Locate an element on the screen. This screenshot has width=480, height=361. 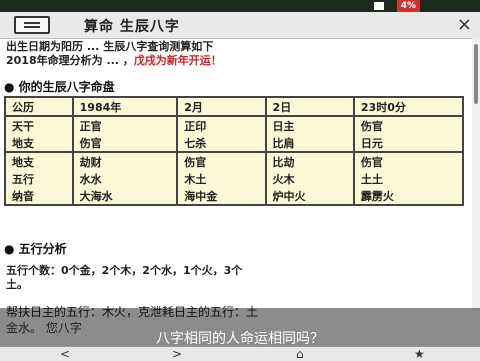
menu-icon is located at coordinates (32, 25).